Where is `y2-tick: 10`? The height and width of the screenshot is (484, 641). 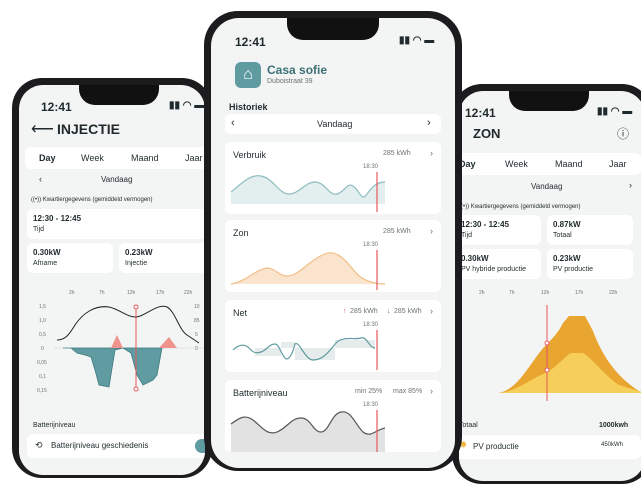 y2-tick: 10 is located at coordinates (197, 307).